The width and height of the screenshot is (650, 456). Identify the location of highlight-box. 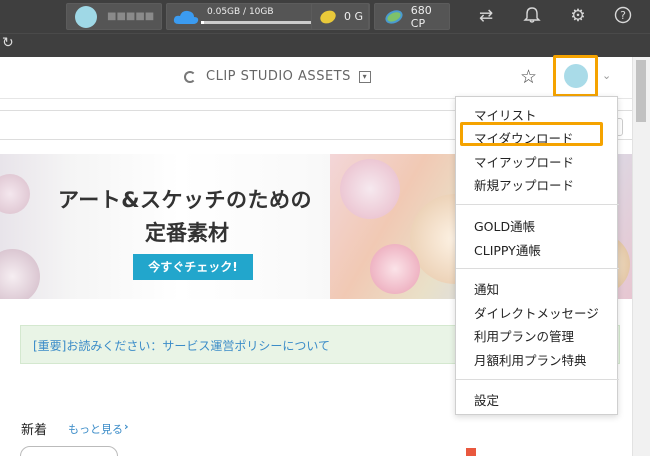
(531, 134).